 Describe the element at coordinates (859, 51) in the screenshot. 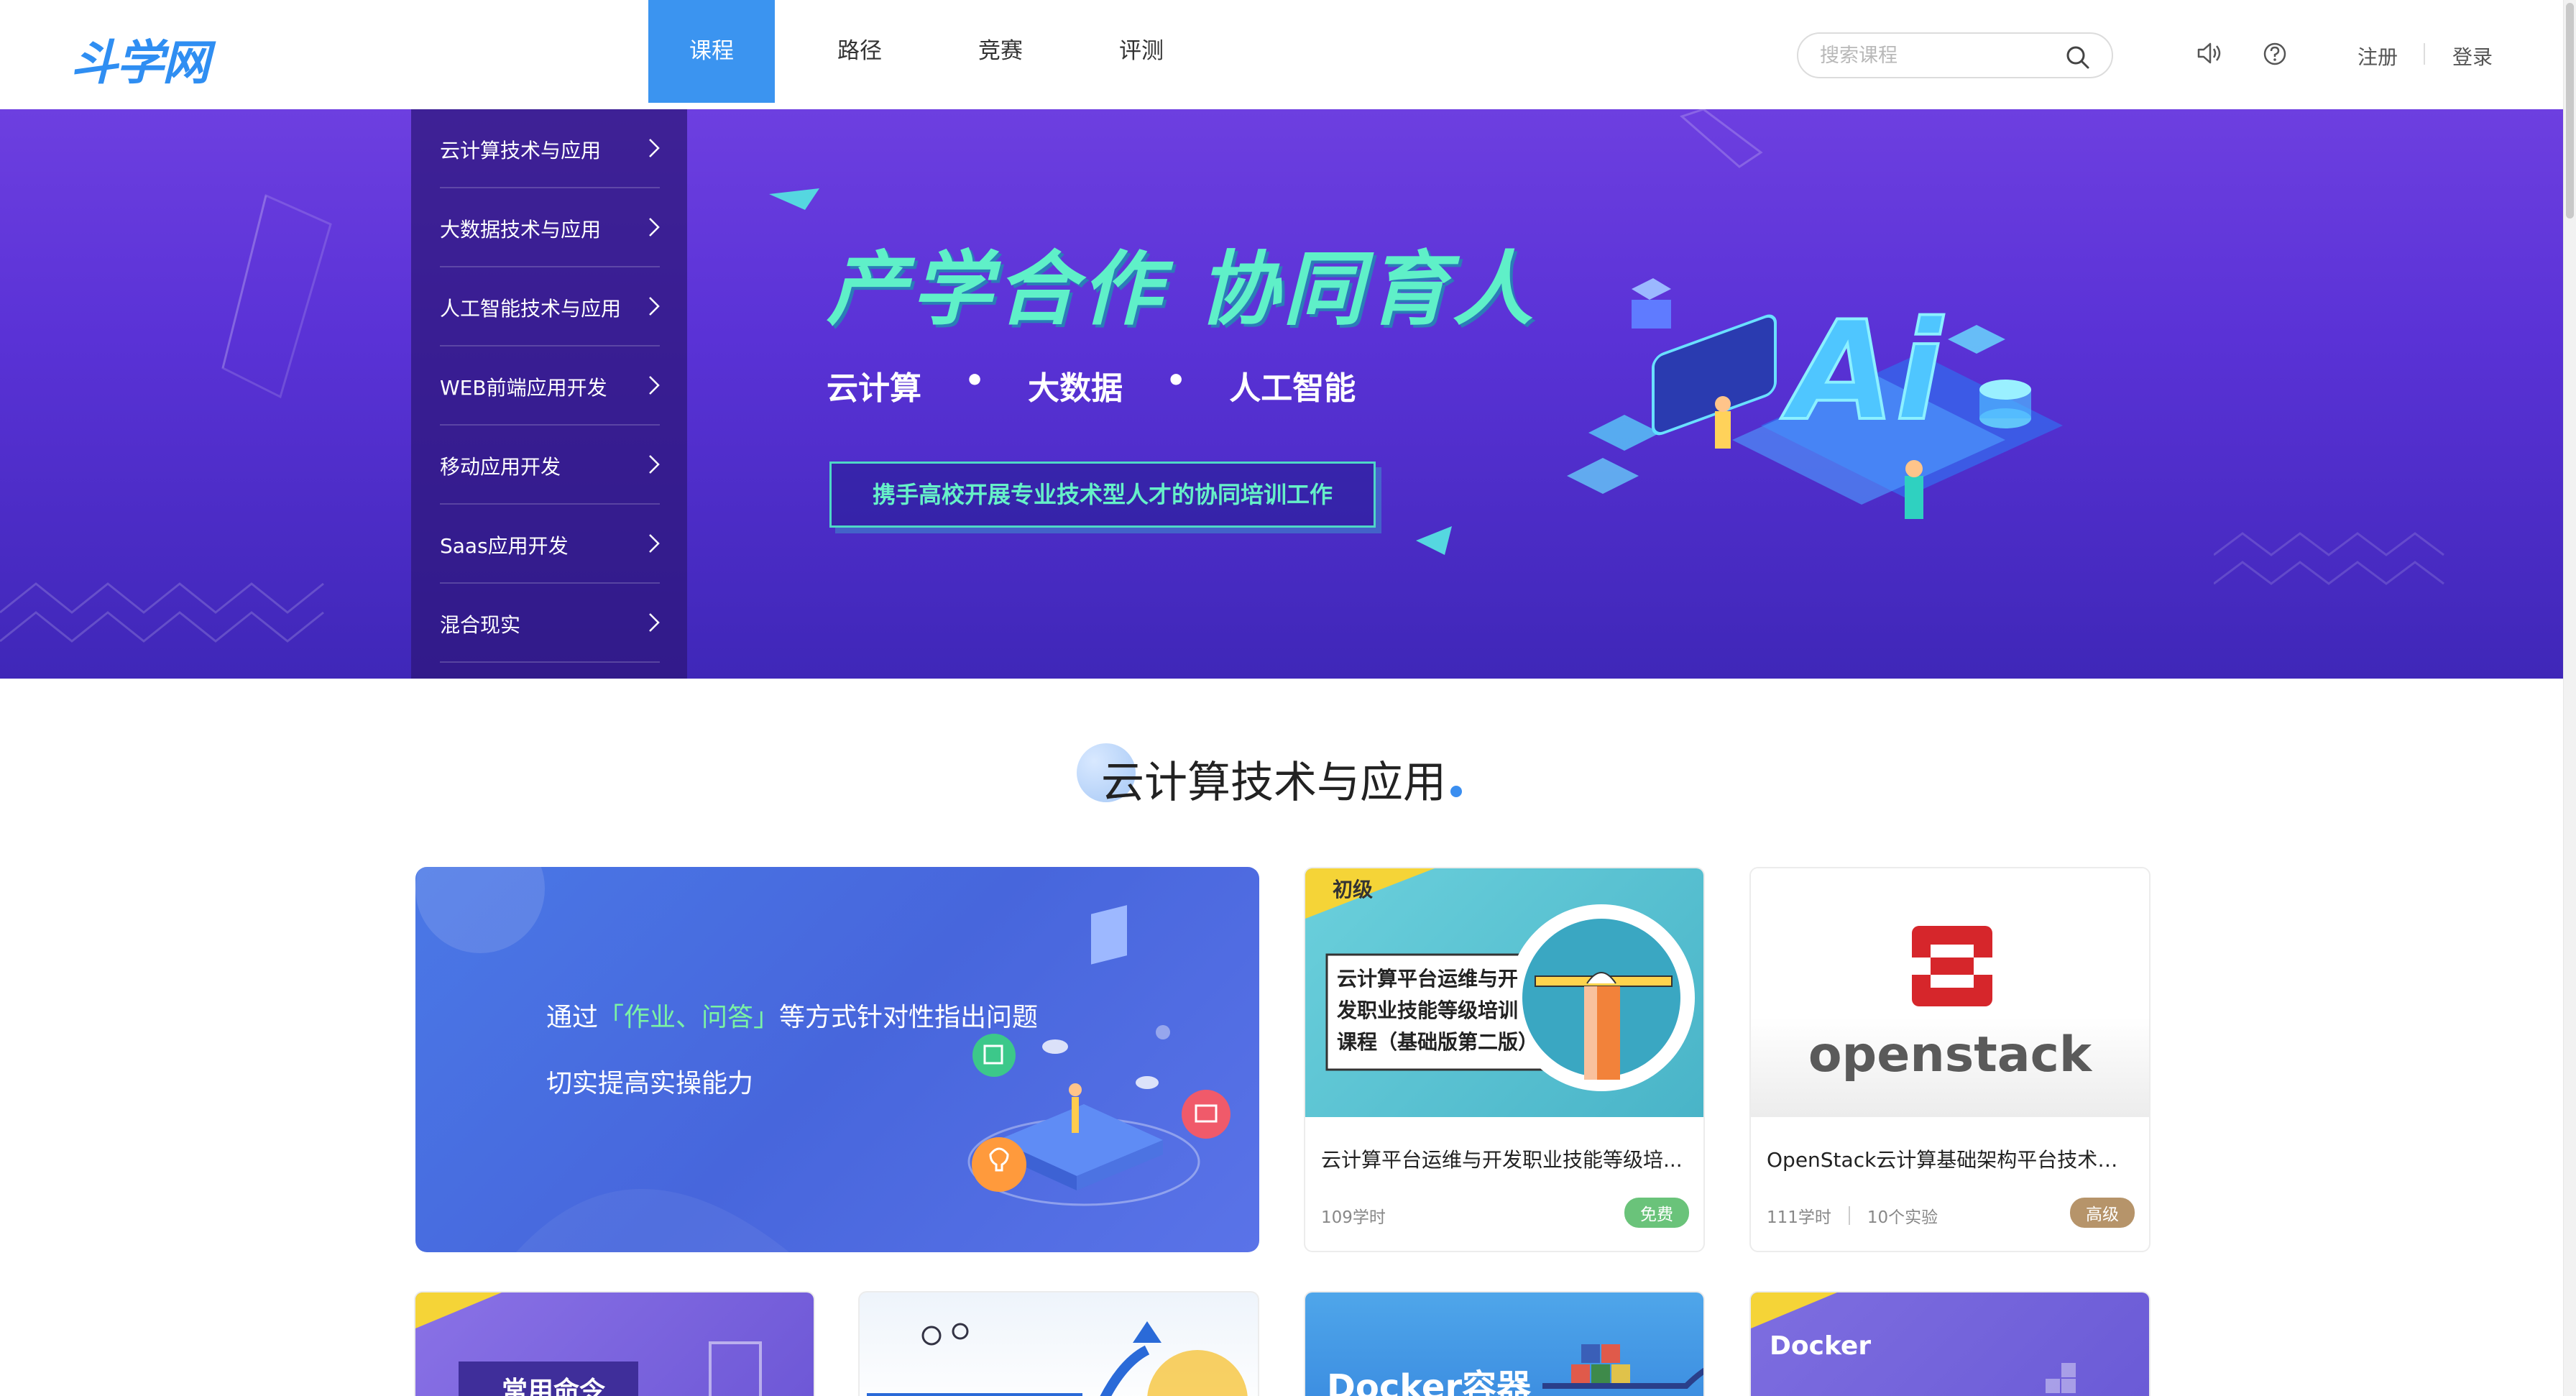

I see `nav-tab-paths: 路径` at that location.